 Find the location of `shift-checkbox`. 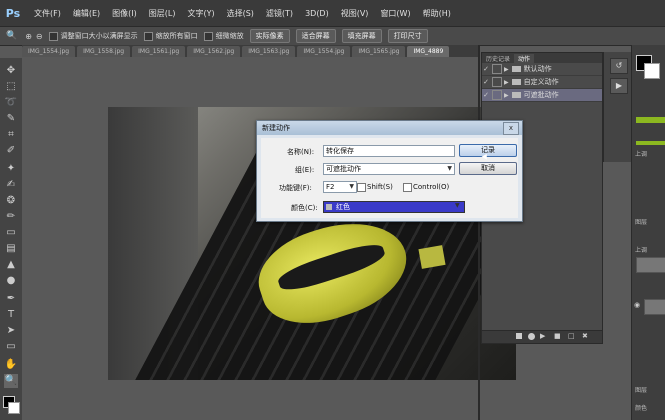

shift-checkbox is located at coordinates (361, 187).